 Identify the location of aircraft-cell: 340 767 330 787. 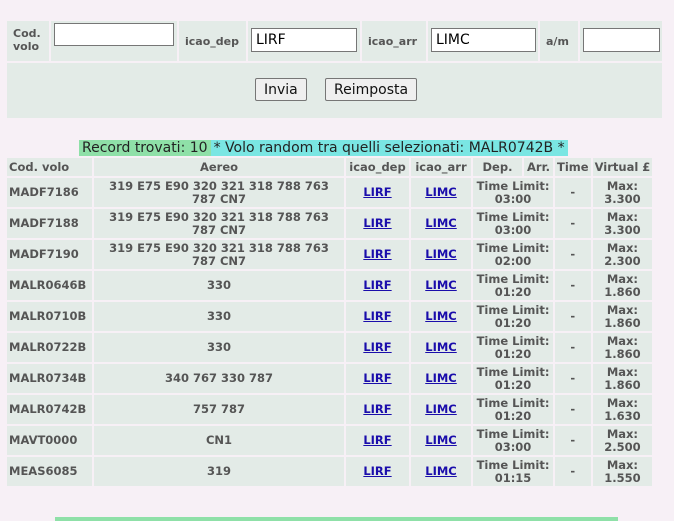
(219, 378).